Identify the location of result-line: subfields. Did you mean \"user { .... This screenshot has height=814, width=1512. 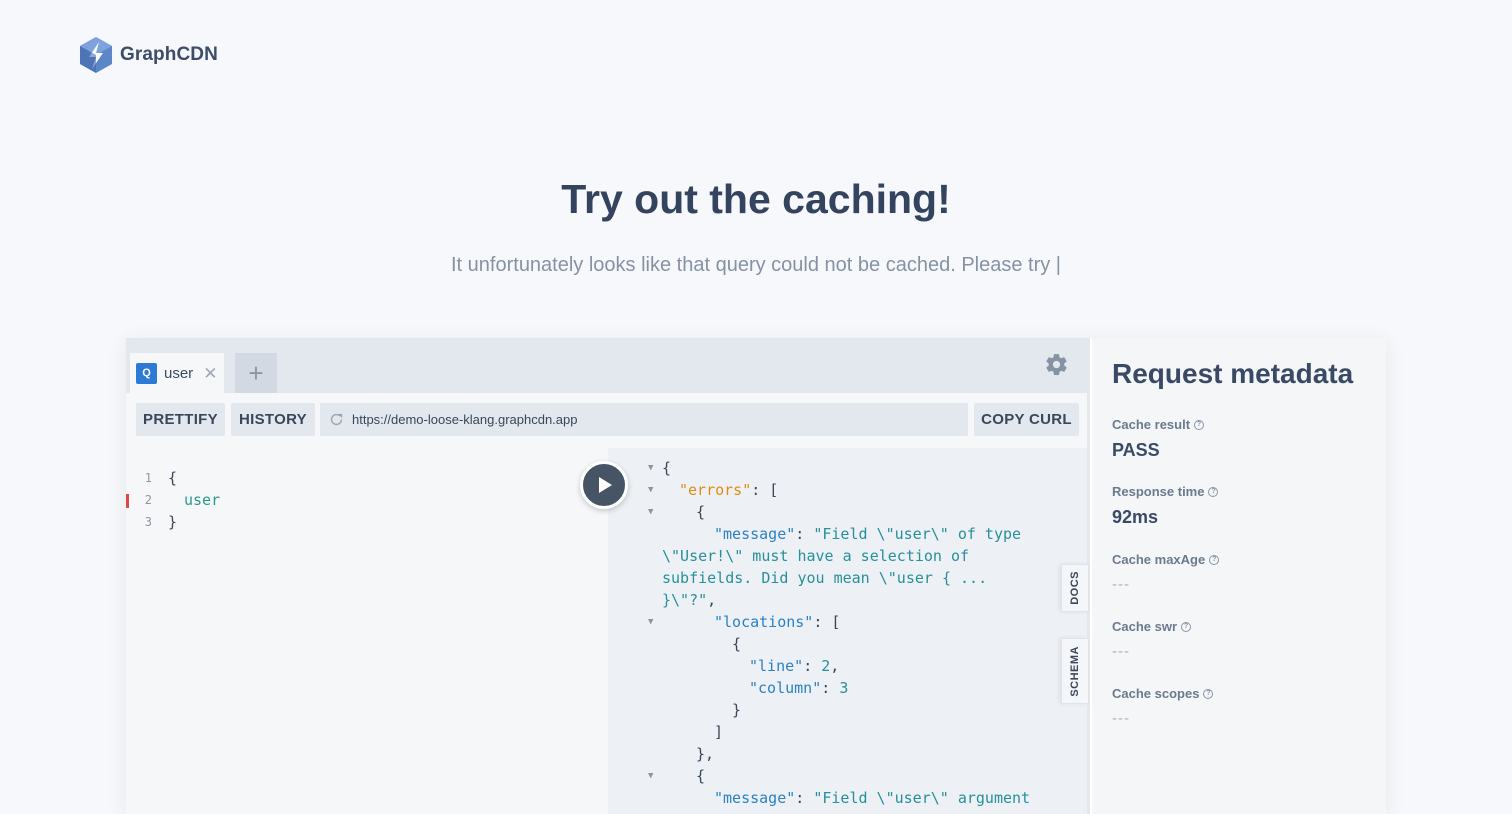
(797, 578).